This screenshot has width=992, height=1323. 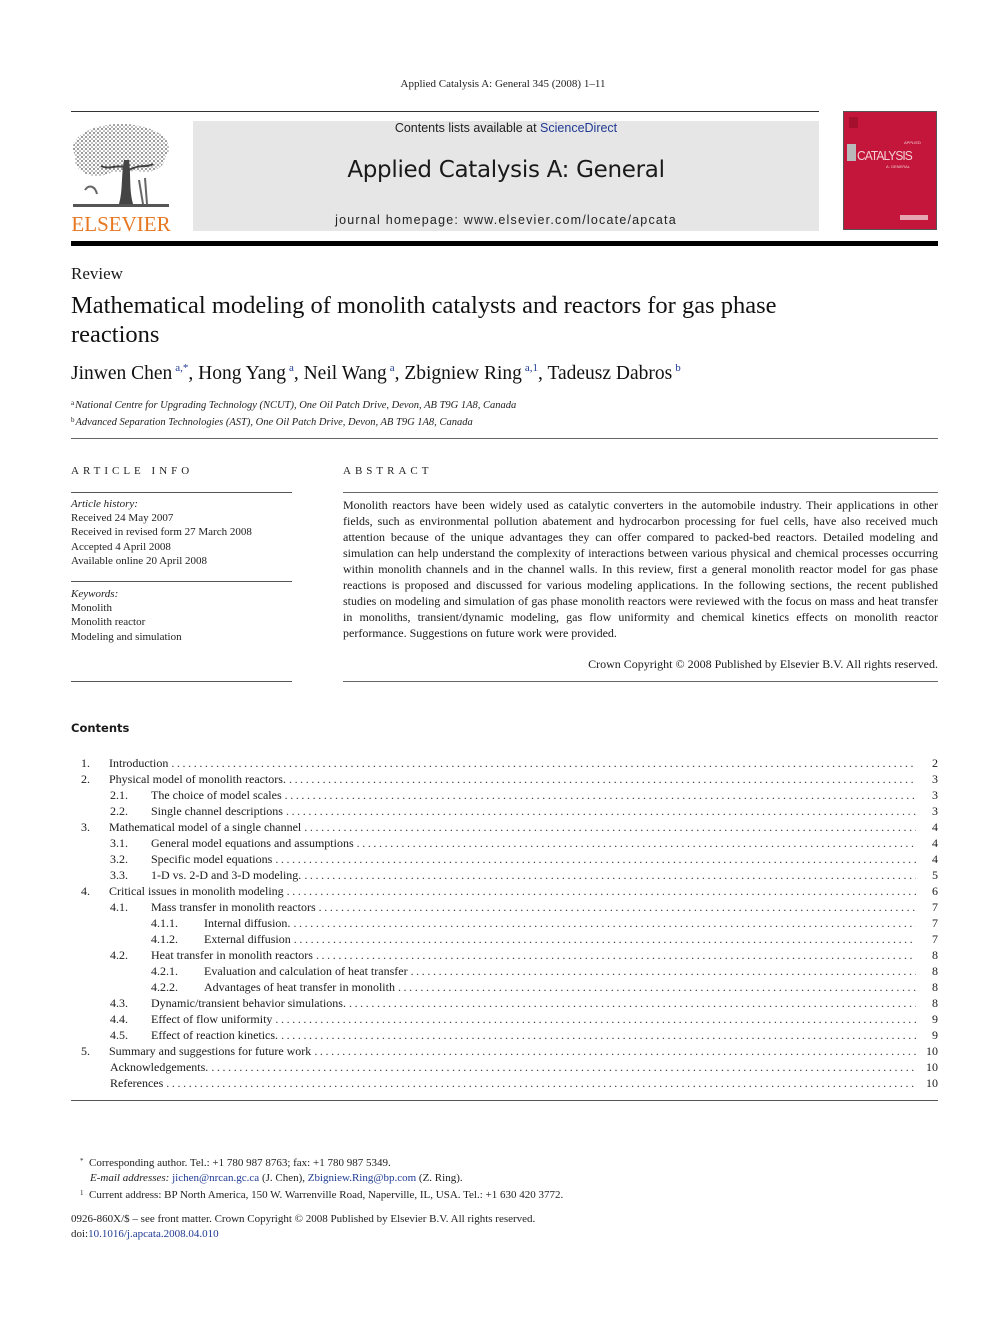 I want to click on toc-title-link: Effect of reaction kinetics., so click(x=216, y=1035).